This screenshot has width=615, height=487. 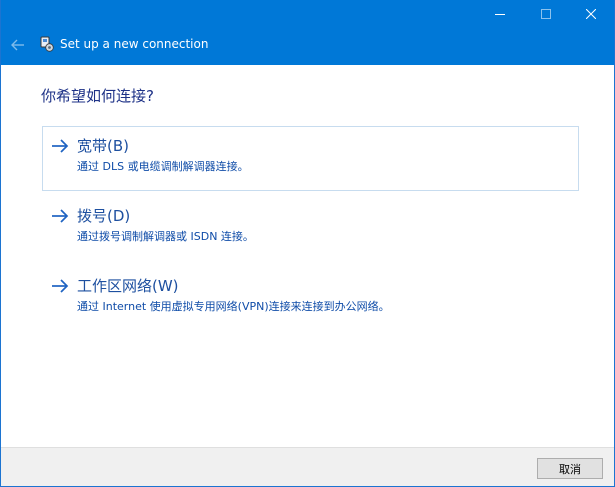 I want to click on minimize-button, so click(x=500, y=14).